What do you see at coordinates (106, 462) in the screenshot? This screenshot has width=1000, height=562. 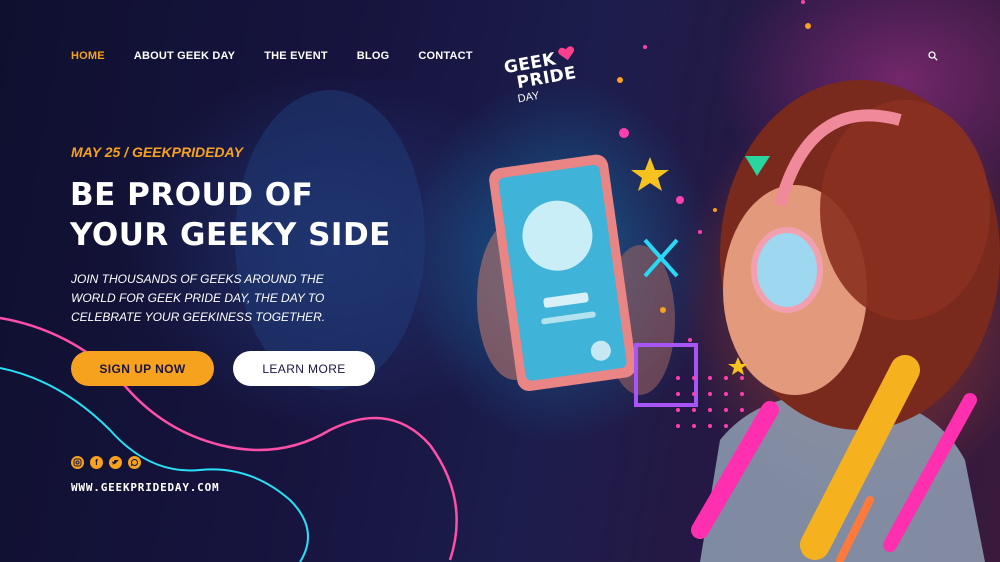 I see `social-links: f` at bounding box center [106, 462].